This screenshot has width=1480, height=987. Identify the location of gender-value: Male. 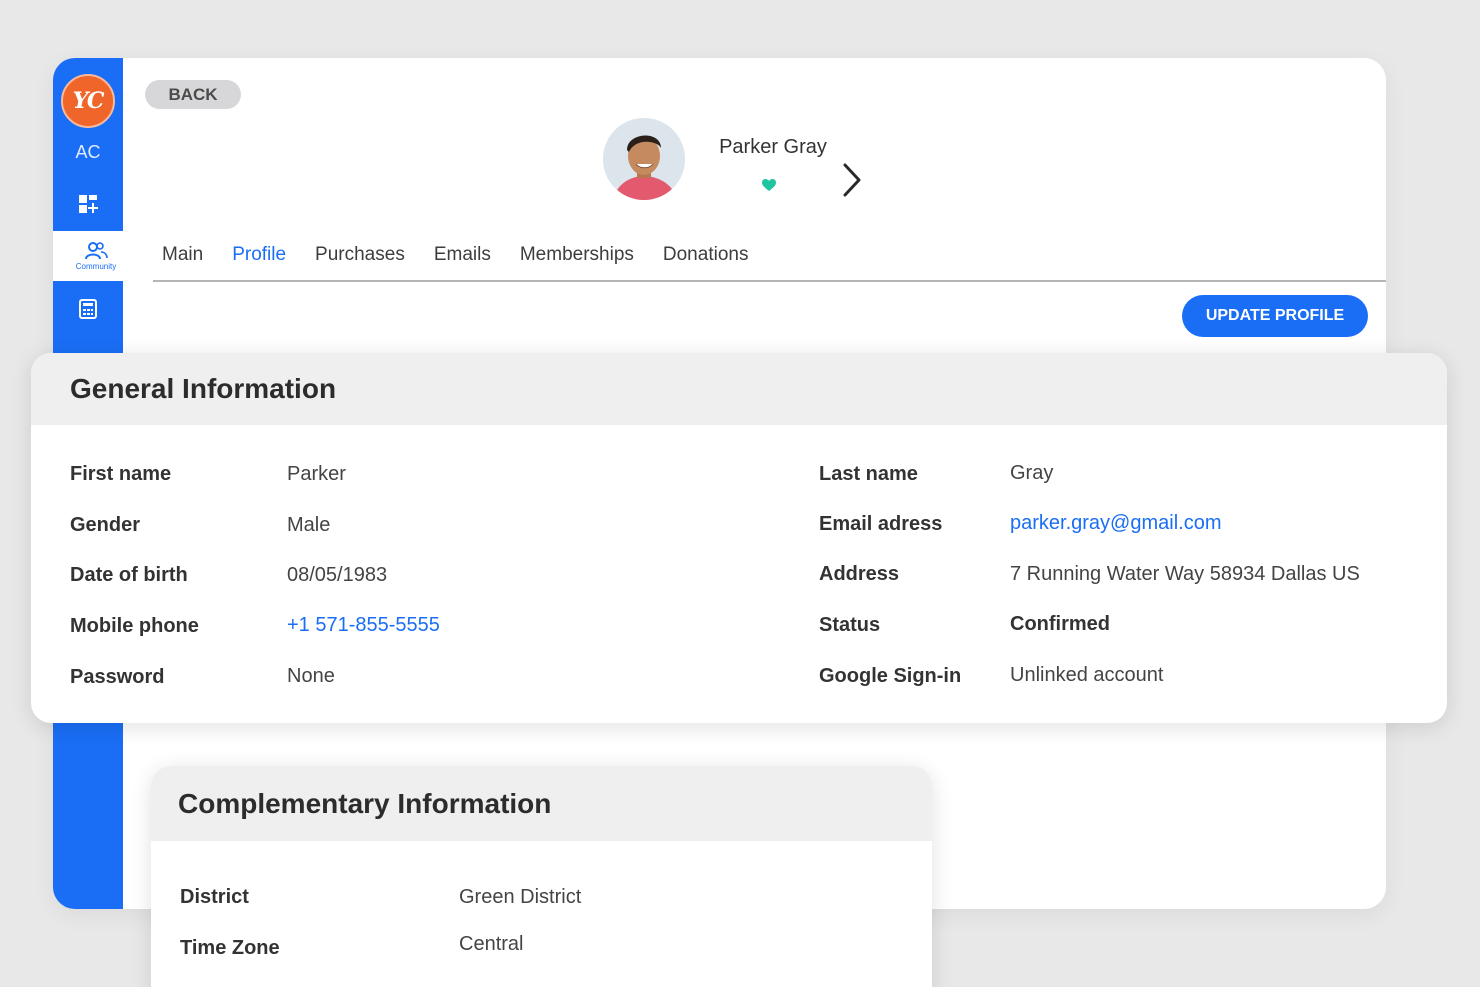
(309, 525).